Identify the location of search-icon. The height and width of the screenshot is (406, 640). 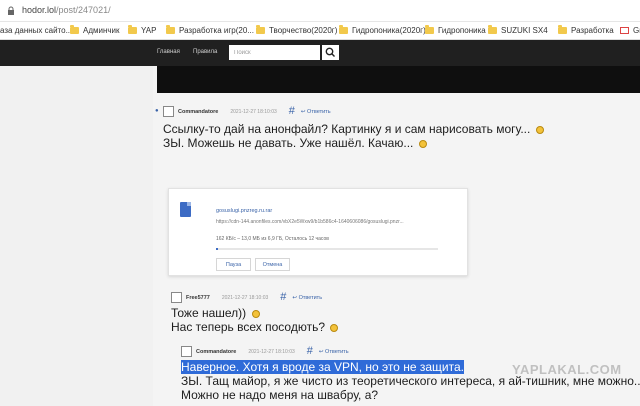
(330, 52).